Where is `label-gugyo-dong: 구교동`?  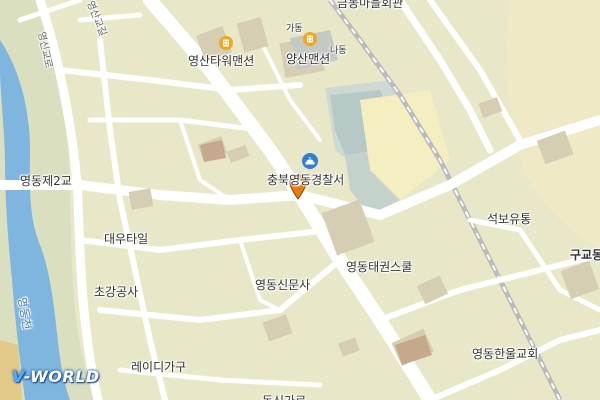
label-gugyo-dong: 구교동 is located at coordinates (585, 255).